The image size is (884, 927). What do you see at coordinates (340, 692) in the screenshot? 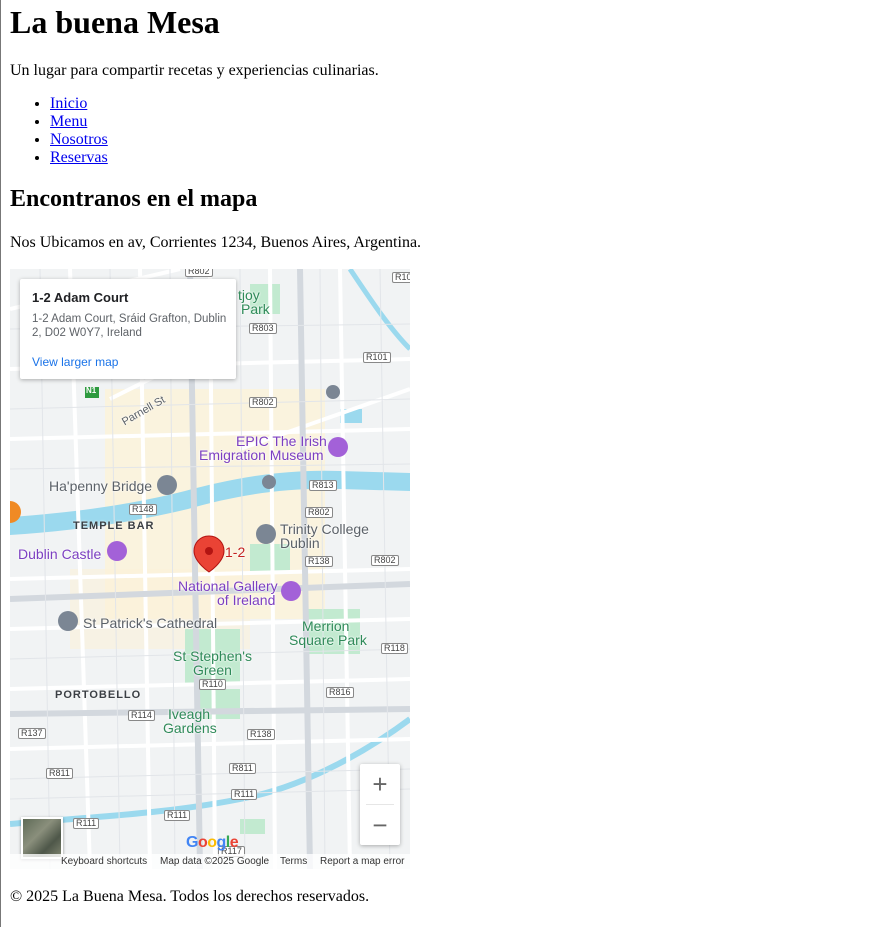
I see `road-r816: R816` at bounding box center [340, 692].